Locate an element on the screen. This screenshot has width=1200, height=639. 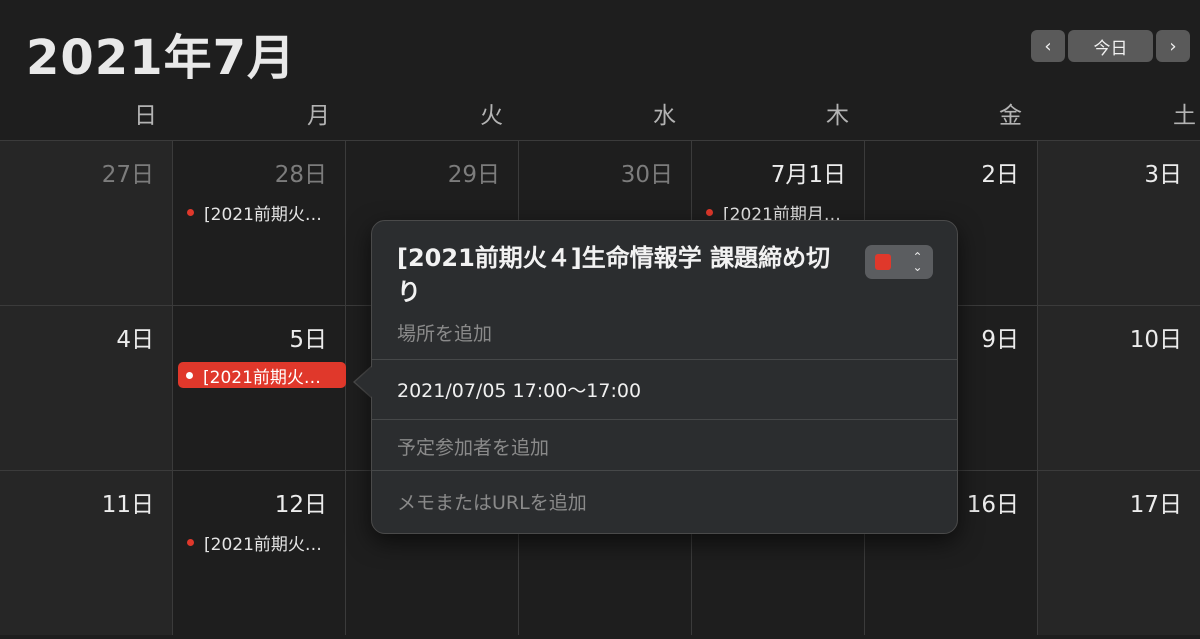
day-number: 7月1日 is located at coordinates (808, 175).